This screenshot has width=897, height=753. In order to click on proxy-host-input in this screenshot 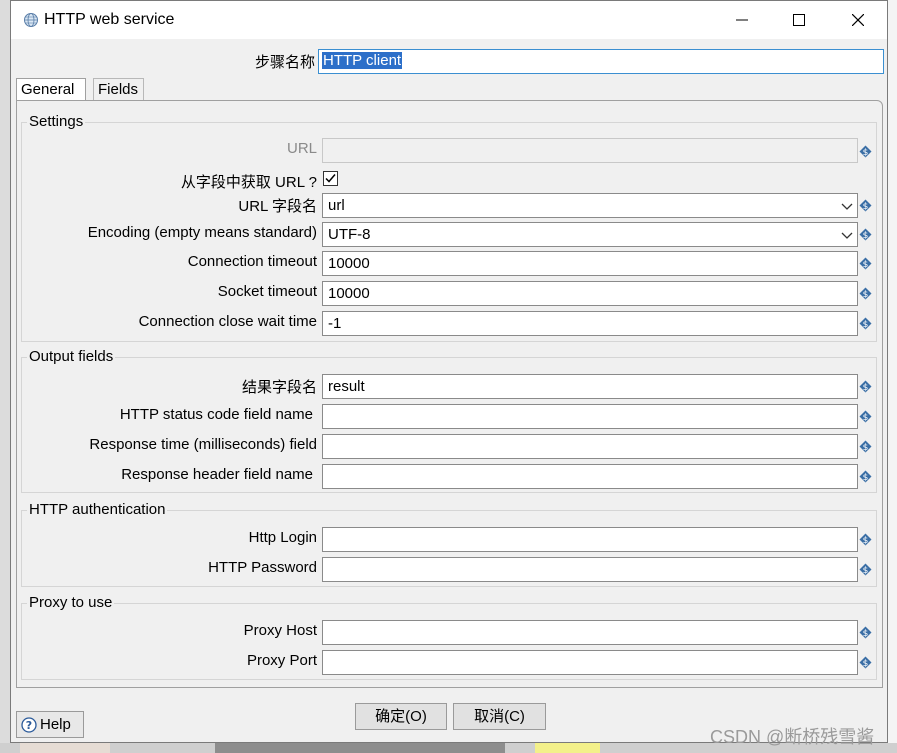, I will do `click(590, 632)`.